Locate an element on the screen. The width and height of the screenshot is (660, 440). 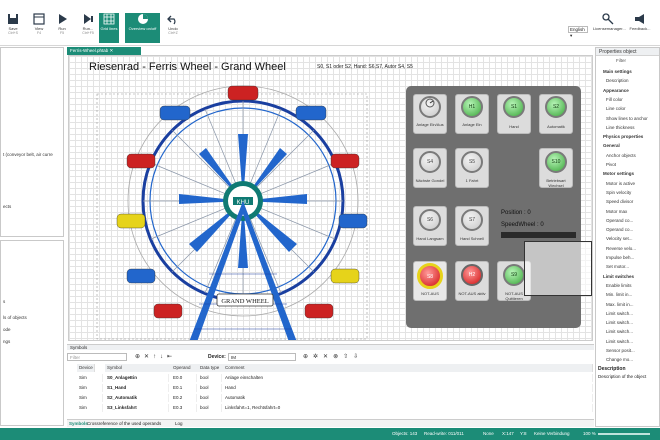
undo-button: Undo Ctrl+Z is located at coordinates (173, 28).